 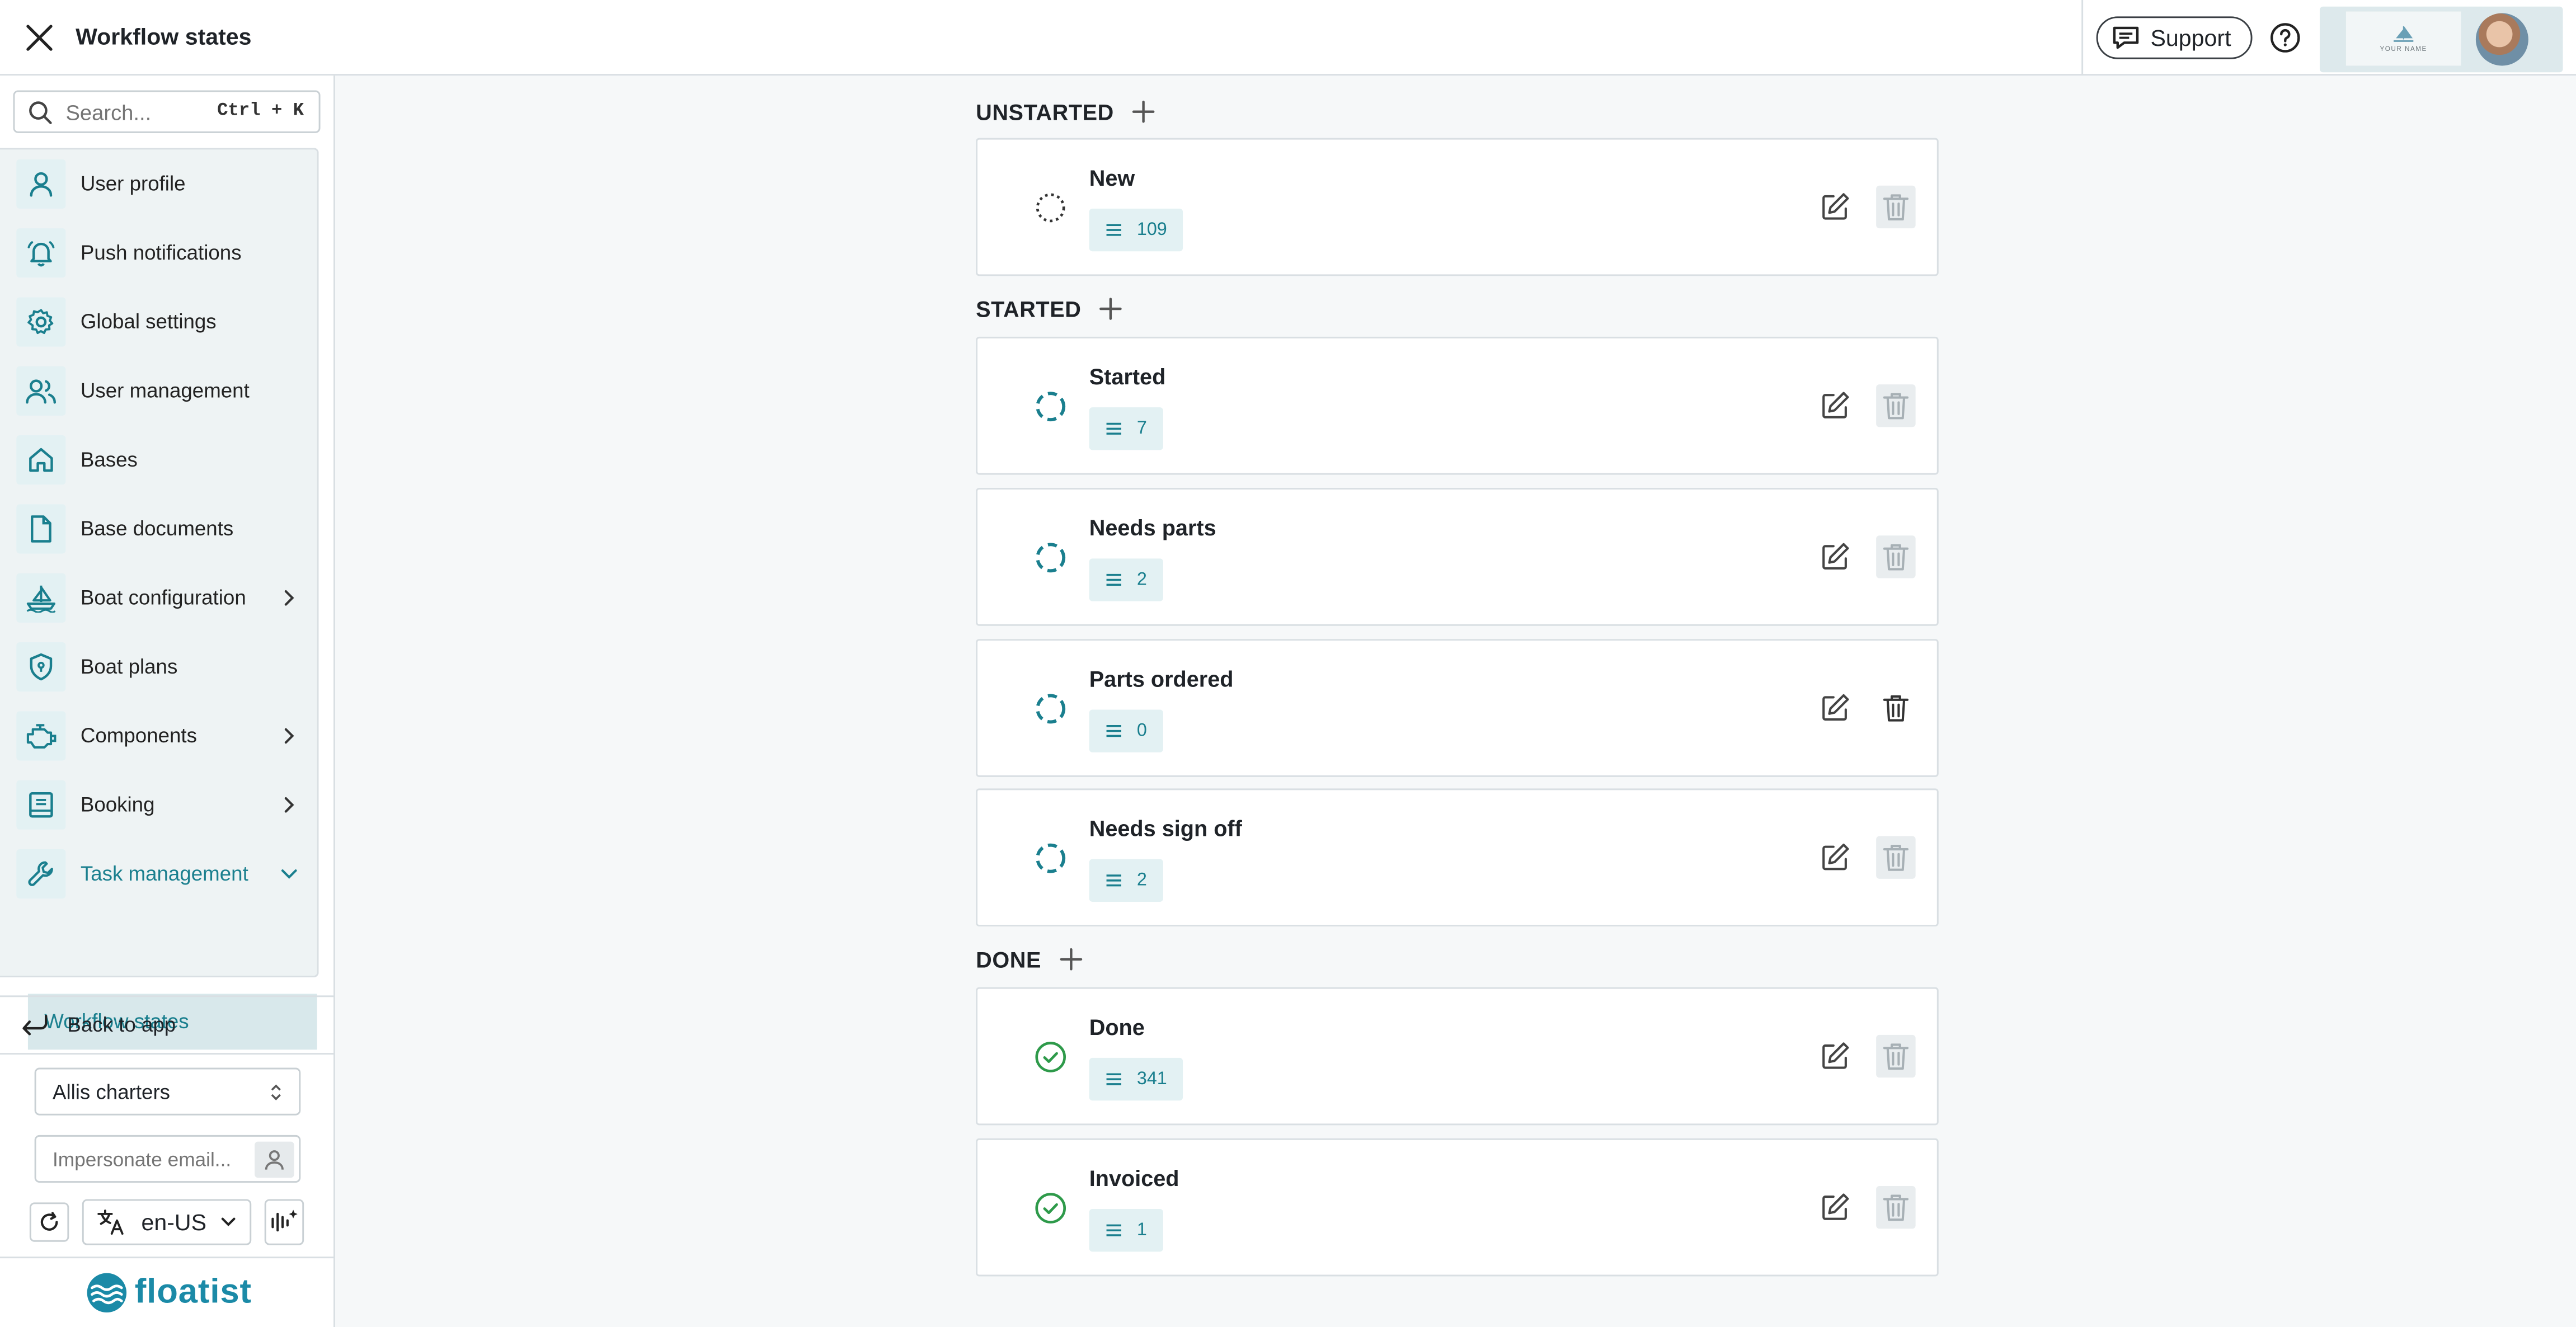 I want to click on sidebar-item-label: Base documents, so click(x=157, y=529).